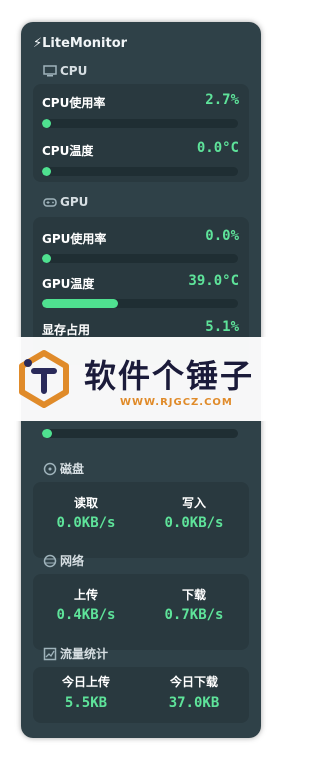 Image resolution: width=320 pixels, height=760 pixels. Describe the element at coordinates (74, 103) in the screenshot. I see `cpu-usage-label: CPU使用率` at that location.